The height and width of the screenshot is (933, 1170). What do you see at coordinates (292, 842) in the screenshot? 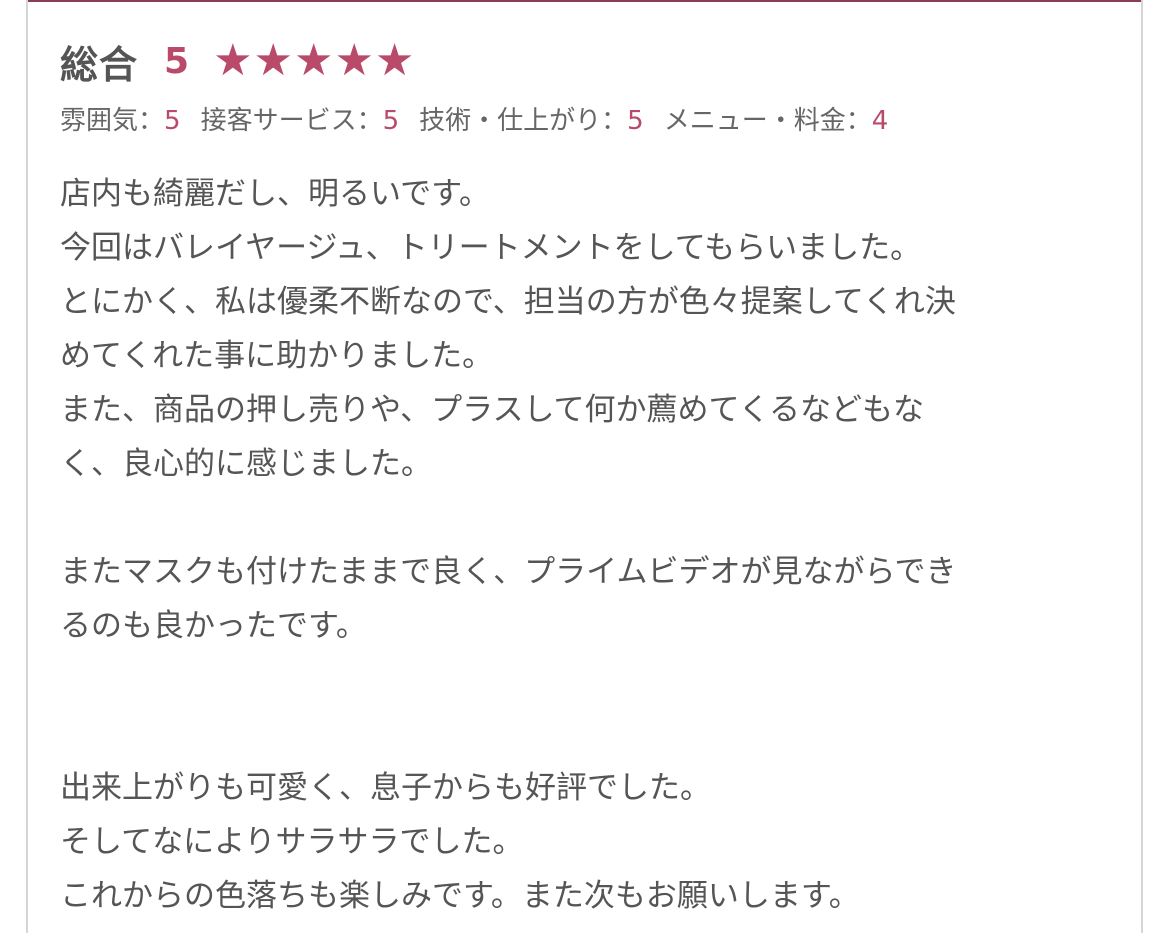
I see `review-line: そしてなによりサラサラでした。` at bounding box center [292, 842].